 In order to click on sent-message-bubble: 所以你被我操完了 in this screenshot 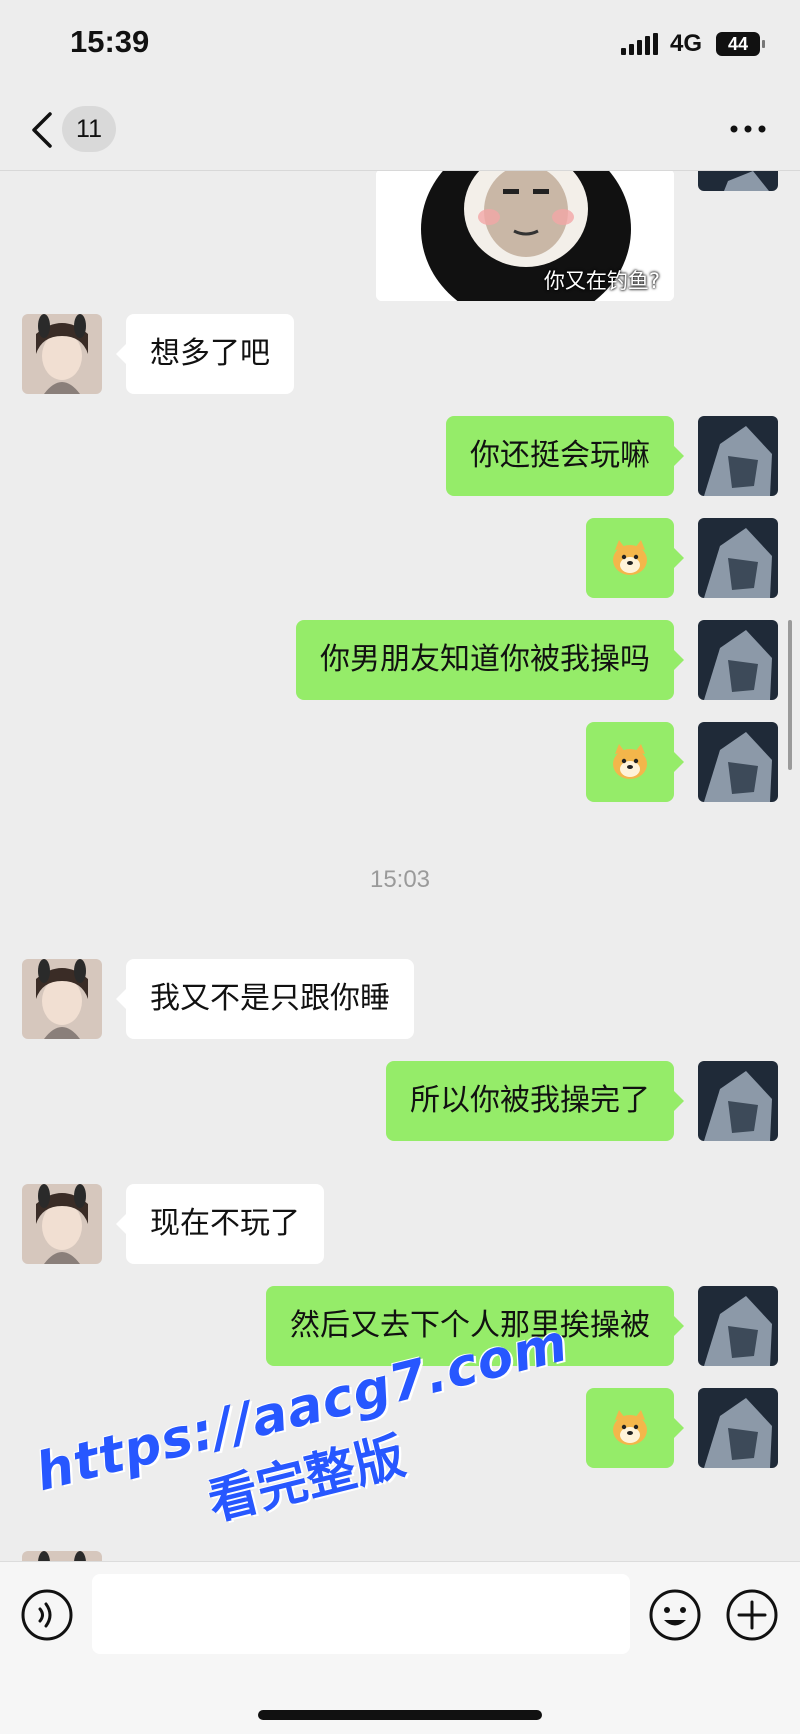, I will do `click(535, 1101)`.